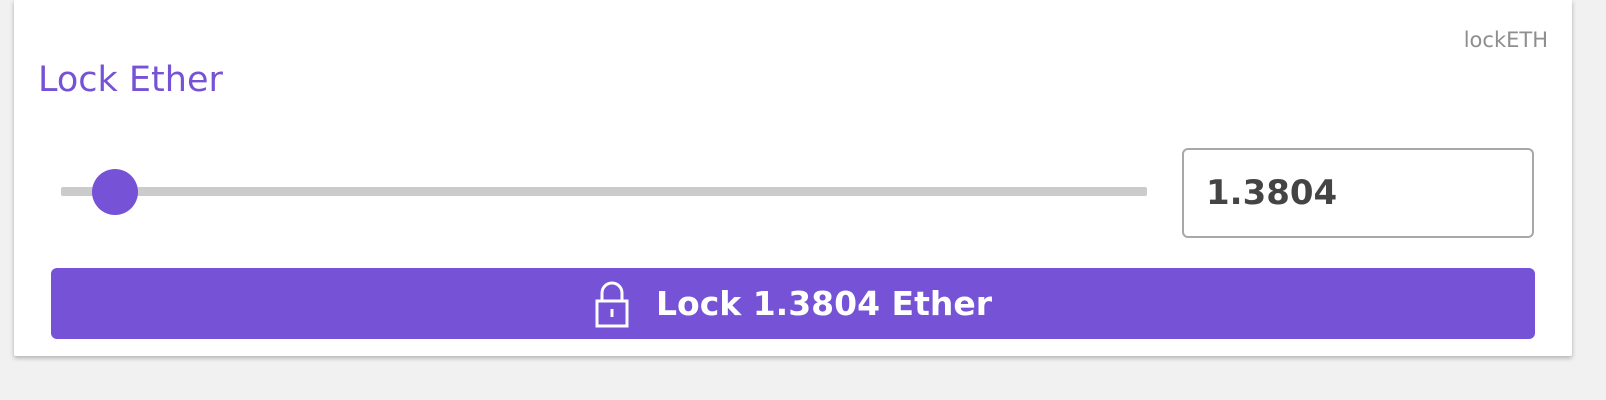 The image size is (1606, 400). I want to click on slider-thumb, so click(115, 192).